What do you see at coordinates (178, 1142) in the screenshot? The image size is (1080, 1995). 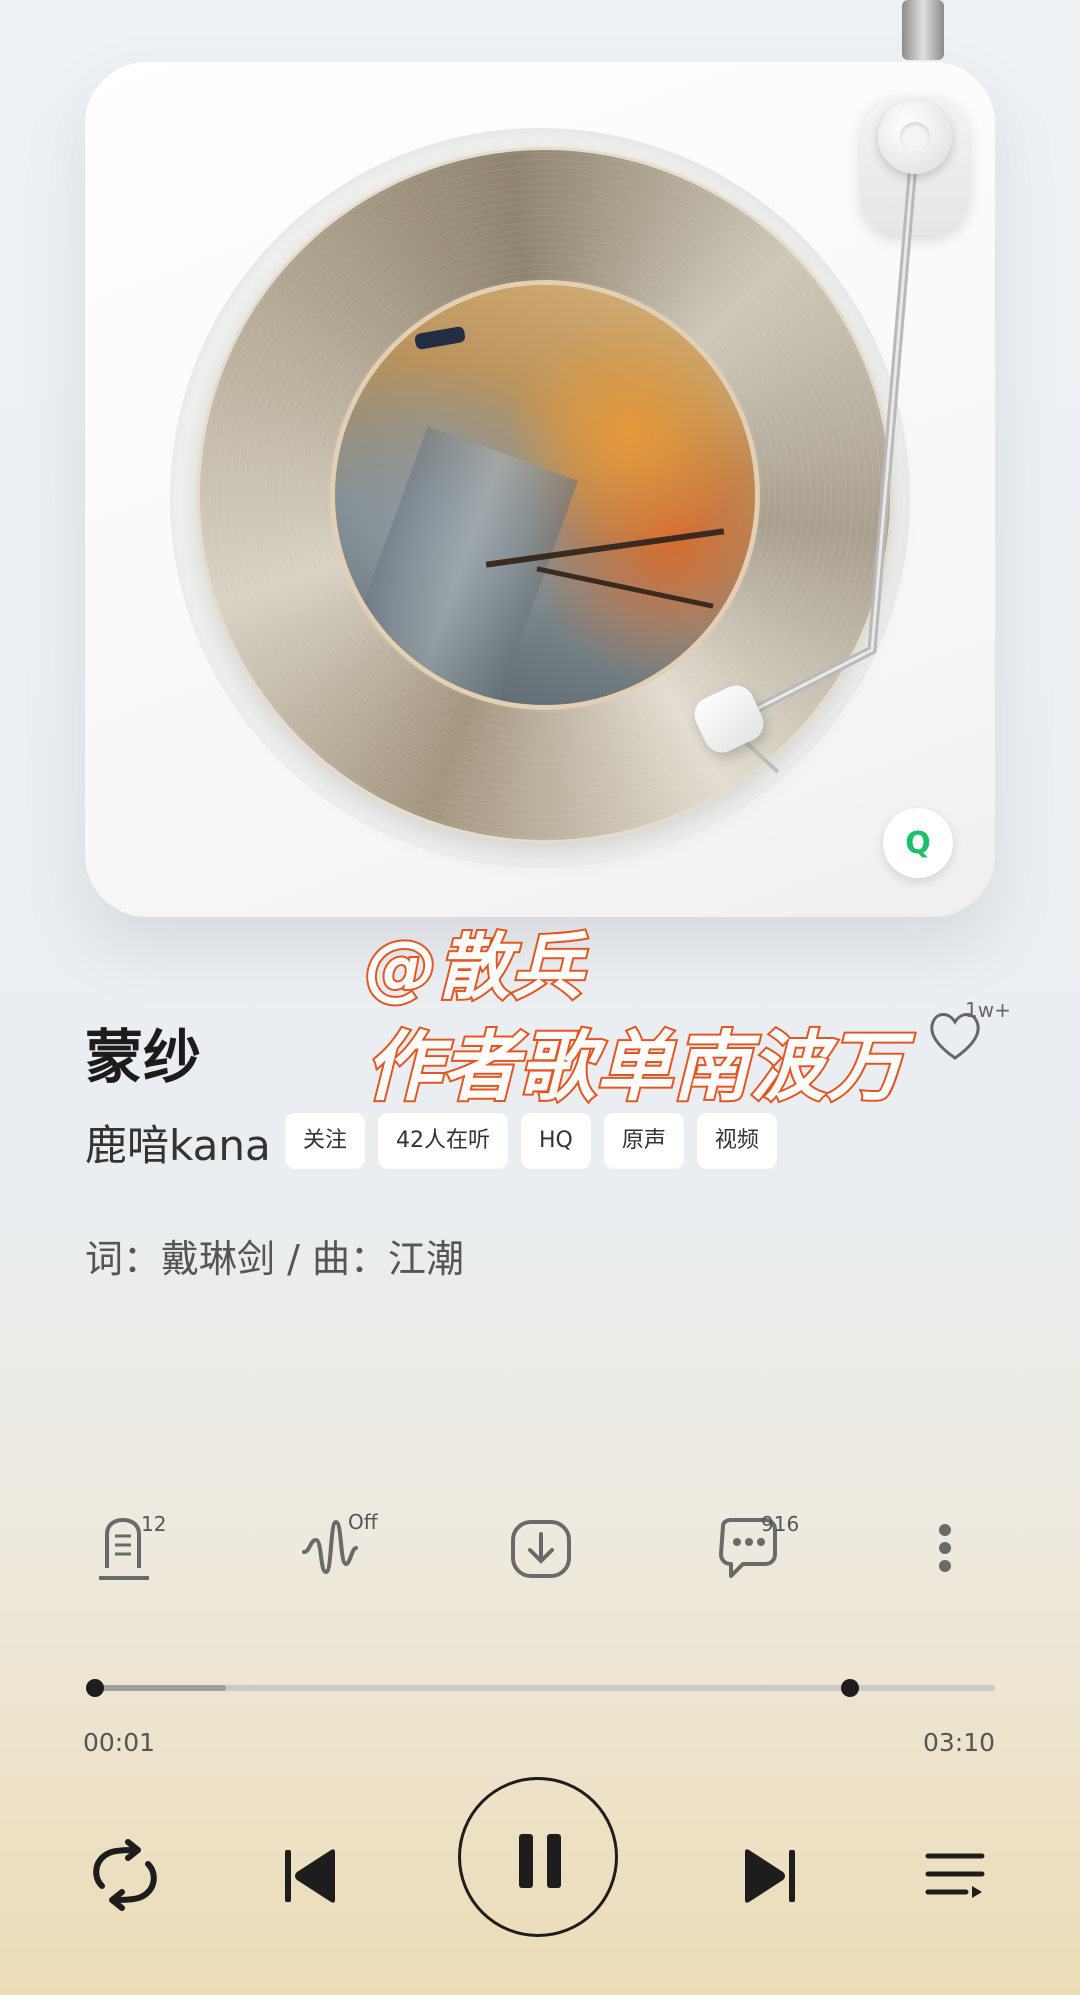 I see `artist-name: 鹿喑kana` at bounding box center [178, 1142].